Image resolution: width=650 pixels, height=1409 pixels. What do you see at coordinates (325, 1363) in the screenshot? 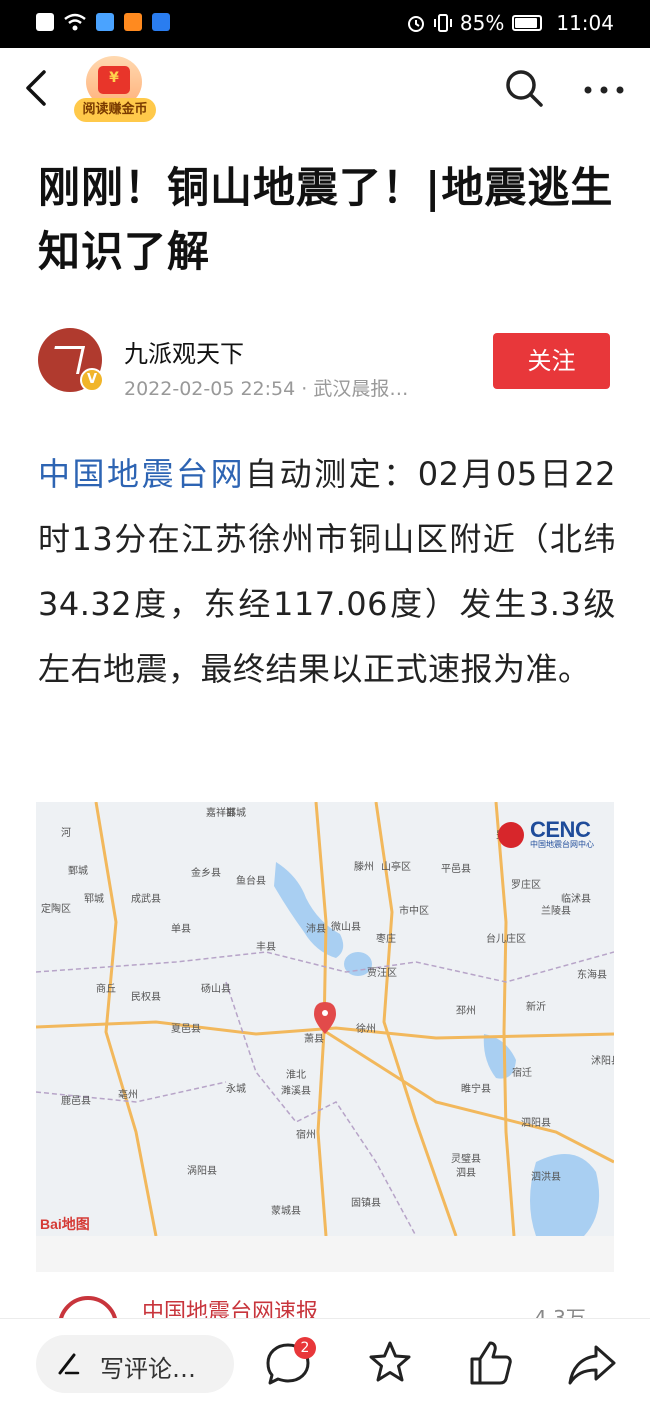
I see `bottom-action-bar: 写评论… 2` at bounding box center [325, 1363].